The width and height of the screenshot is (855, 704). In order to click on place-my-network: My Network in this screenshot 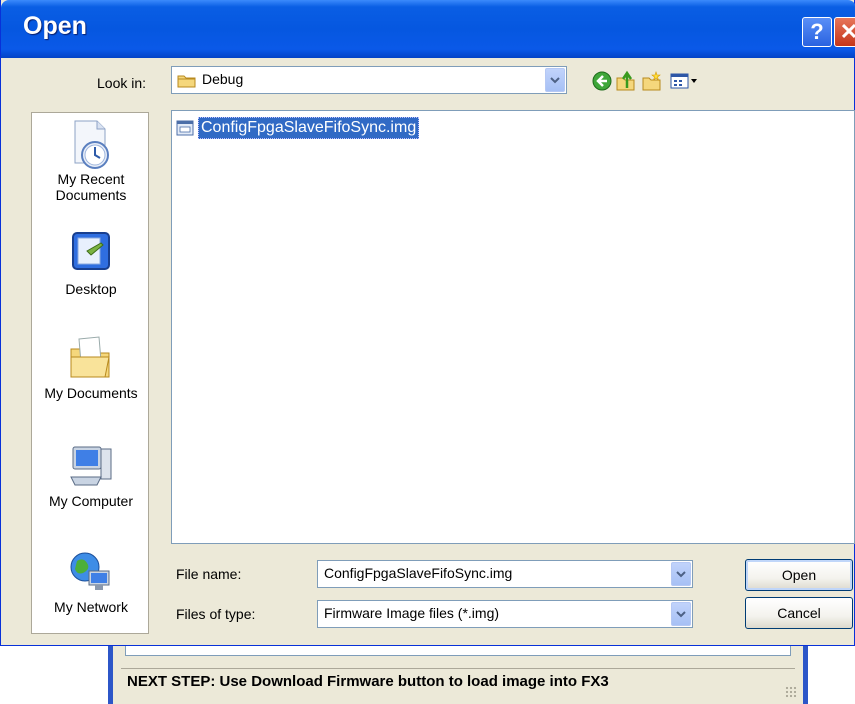, I will do `click(91, 581)`.